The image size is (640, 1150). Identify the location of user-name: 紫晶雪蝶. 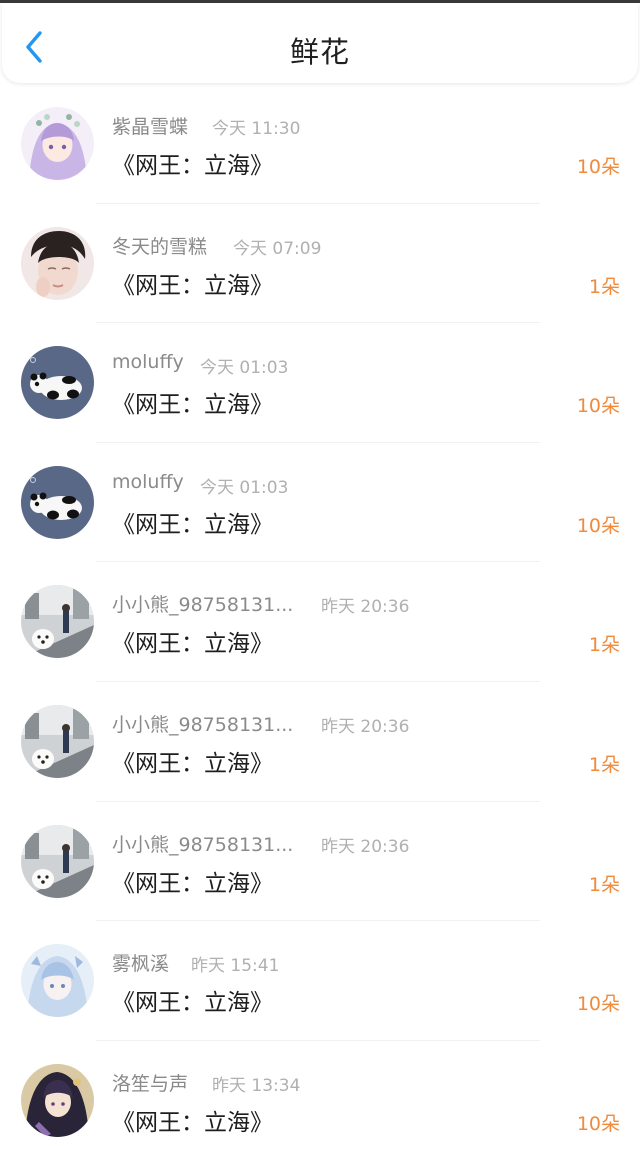
(150, 125).